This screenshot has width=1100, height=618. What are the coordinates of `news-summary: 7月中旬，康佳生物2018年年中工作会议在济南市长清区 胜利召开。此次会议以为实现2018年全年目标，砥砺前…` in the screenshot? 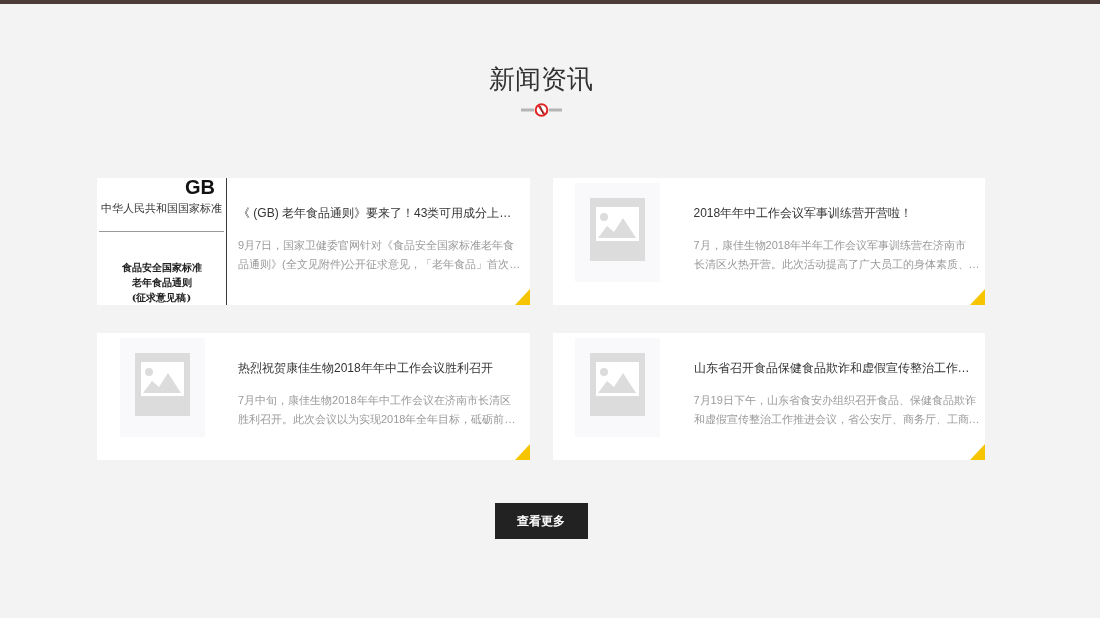 It's located at (377, 410).